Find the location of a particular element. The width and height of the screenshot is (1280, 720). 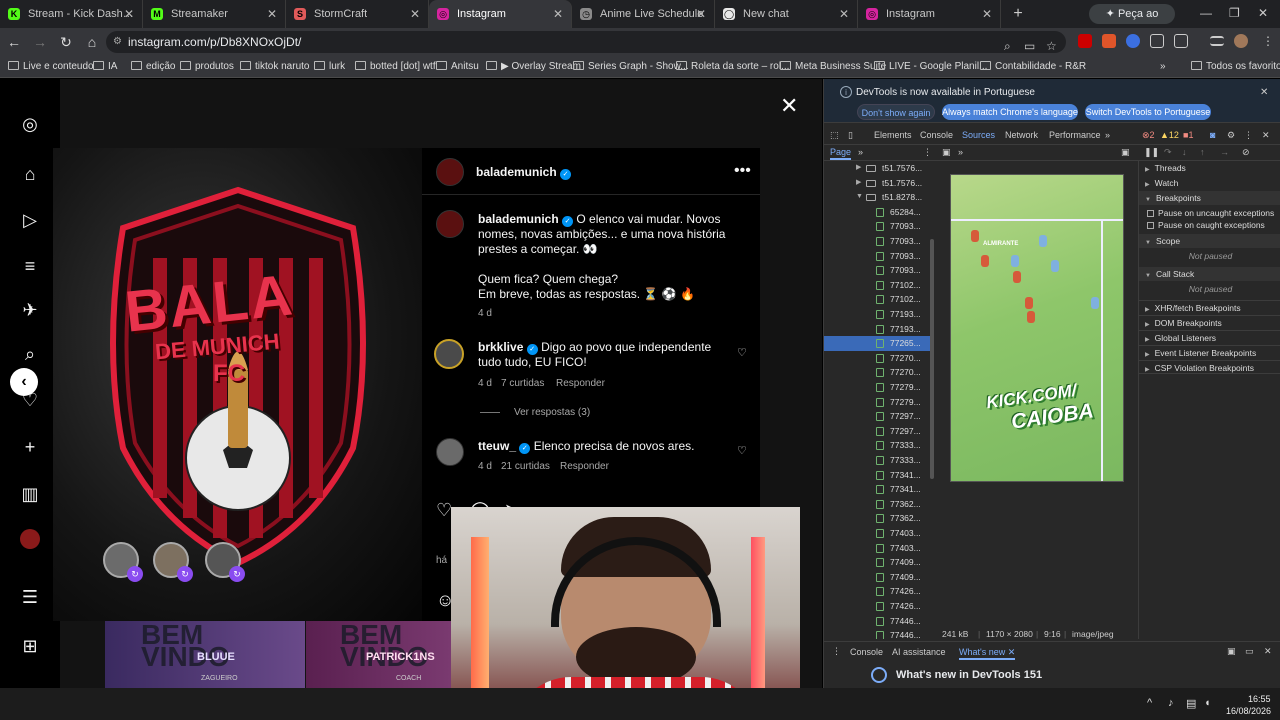

settings-gear-icon: ⚙ is located at coordinates (1231, 135).